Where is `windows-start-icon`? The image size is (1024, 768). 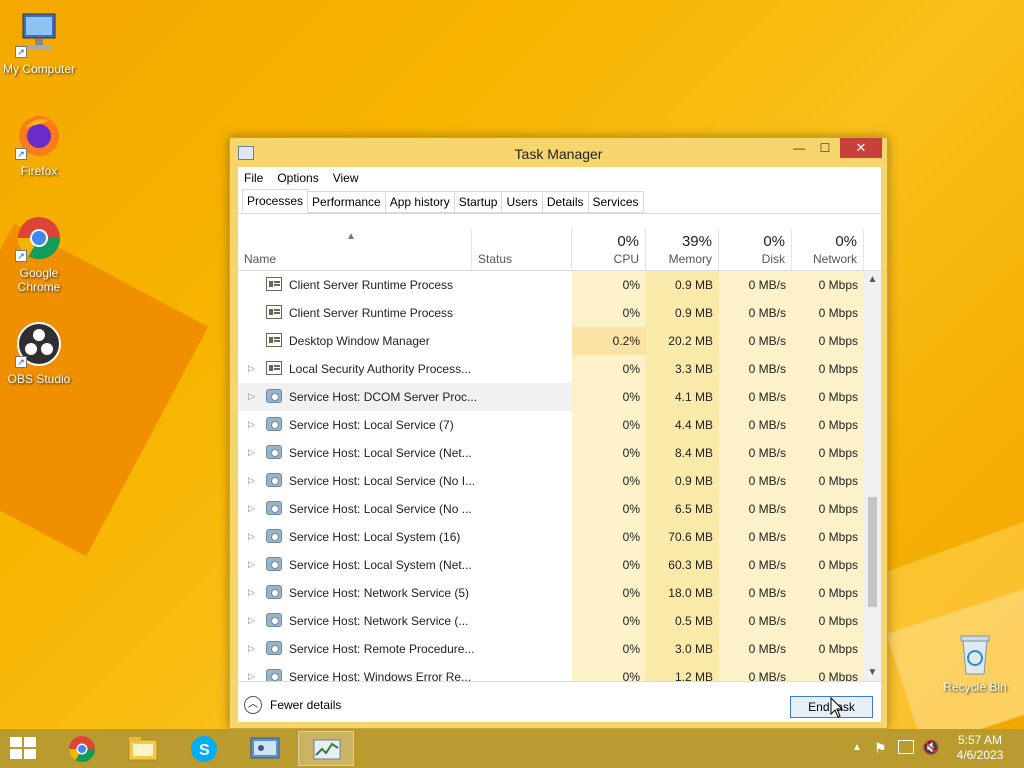
windows-start-icon is located at coordinates (24, 749).